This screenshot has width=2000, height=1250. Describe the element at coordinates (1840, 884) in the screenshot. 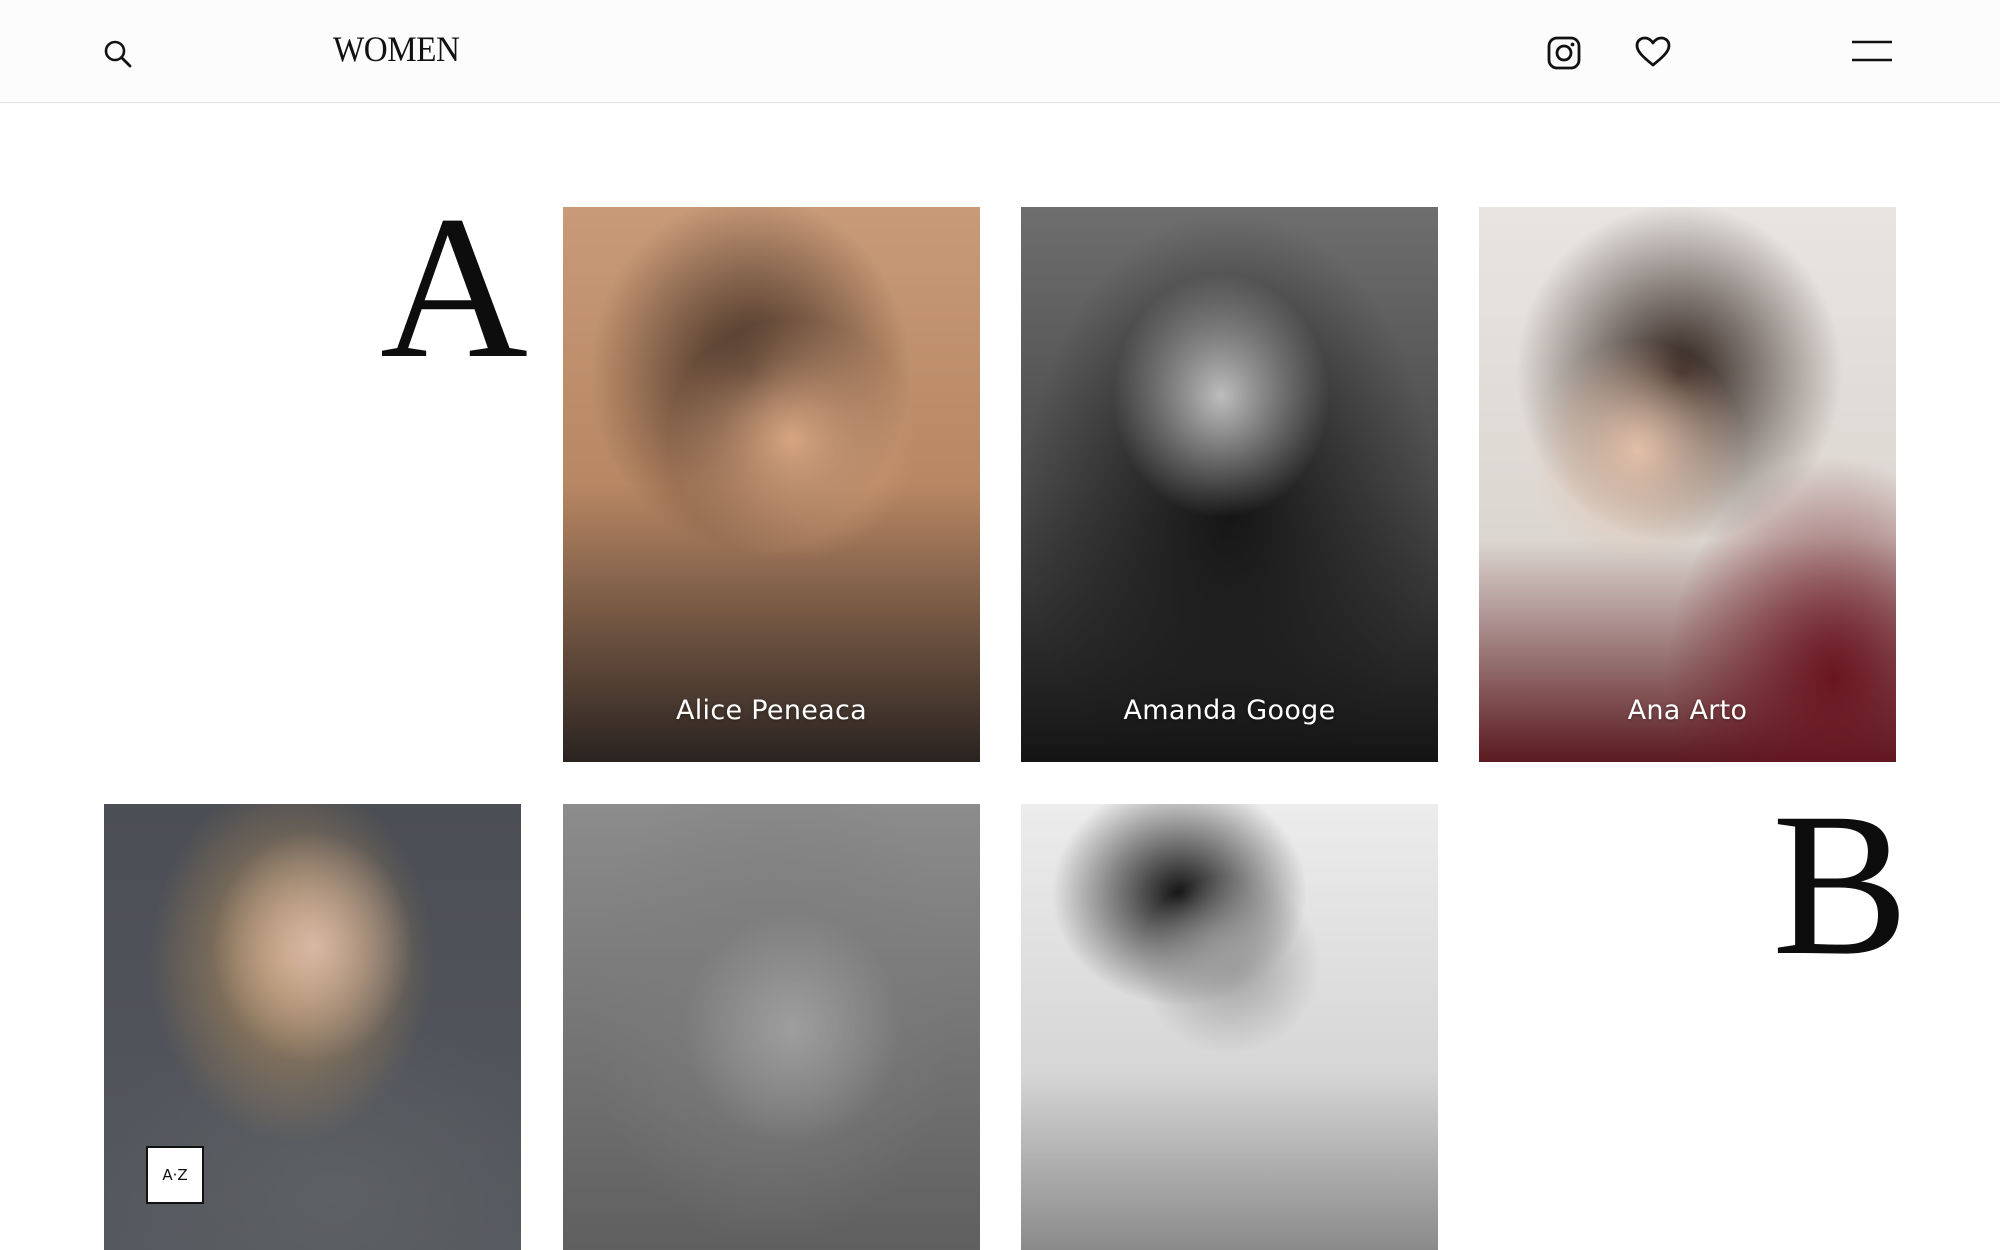

I see `section-letter-b: B` at that location.